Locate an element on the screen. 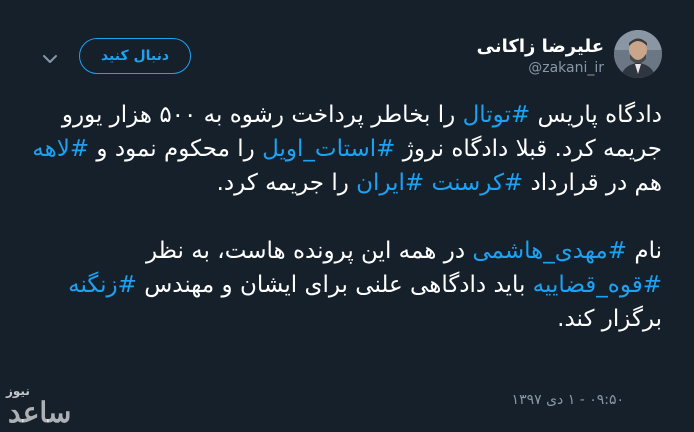 This screenshot has width=694, height=432. tweet-text-segment: برگزار کند. is located at coordinates (609, 319).